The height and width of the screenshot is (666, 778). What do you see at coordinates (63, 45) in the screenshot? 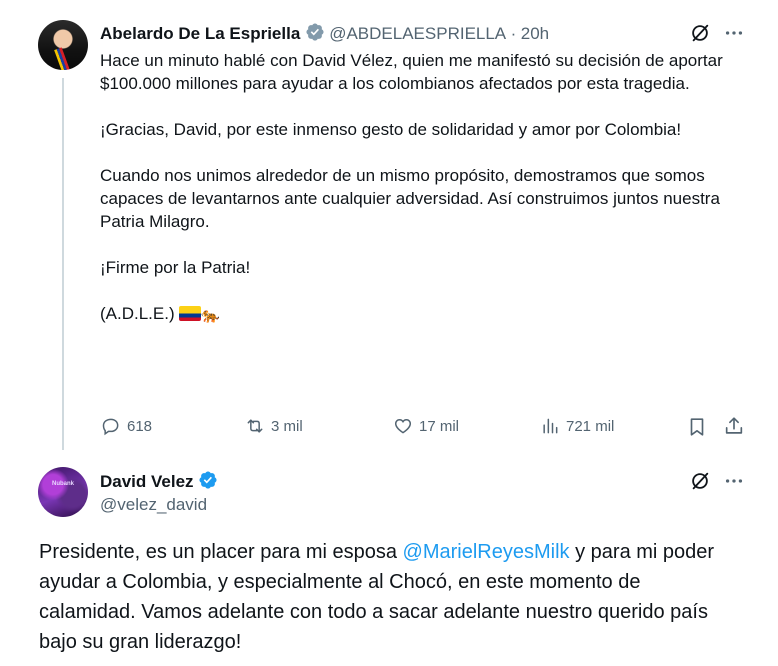
I see `avatar-abelardo` at bounding box center [63, 45].